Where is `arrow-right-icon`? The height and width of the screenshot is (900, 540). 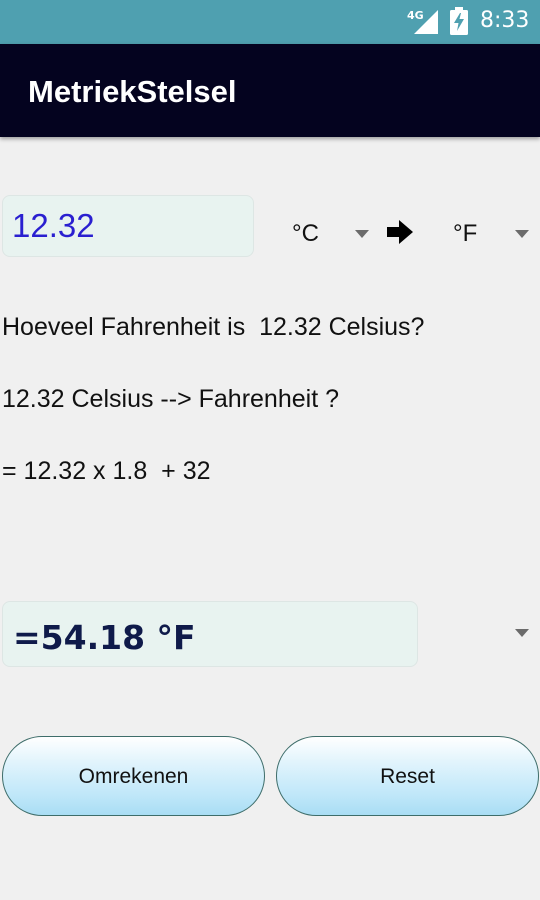 arrow-right-icon is located at coordinates (400, 232).